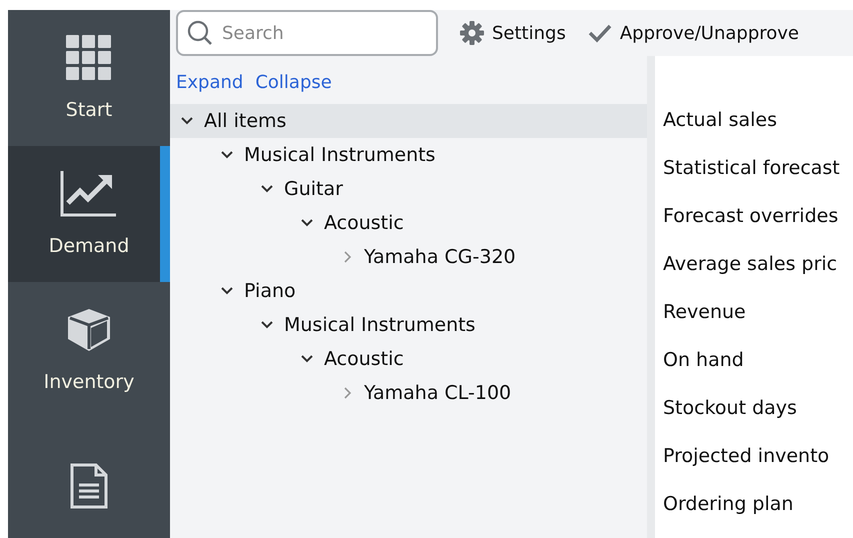 This screenshot has width=853, height=538. Describe the element at coordinates (600, 33) in the screenshot. I see `check-icon` at that location.